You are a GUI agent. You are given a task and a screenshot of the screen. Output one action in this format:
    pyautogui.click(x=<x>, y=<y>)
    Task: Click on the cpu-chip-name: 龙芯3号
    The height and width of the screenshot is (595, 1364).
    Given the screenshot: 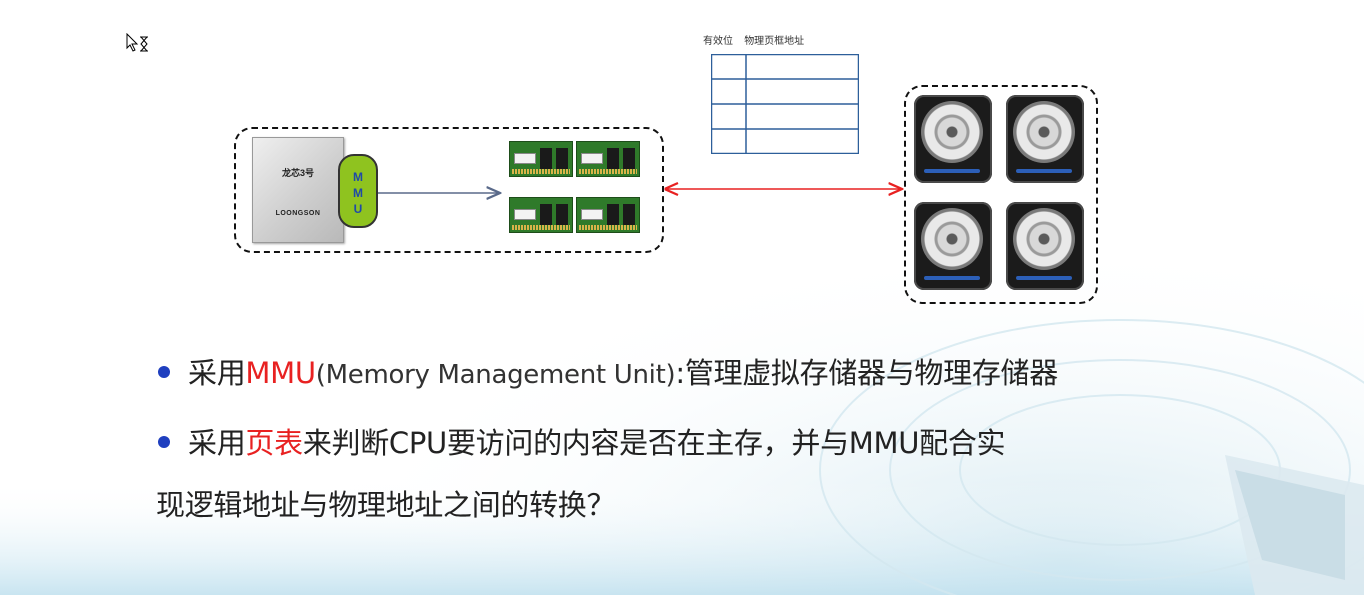 What is the action you would take?
    pyautogui.click(x=297, y=173)
    